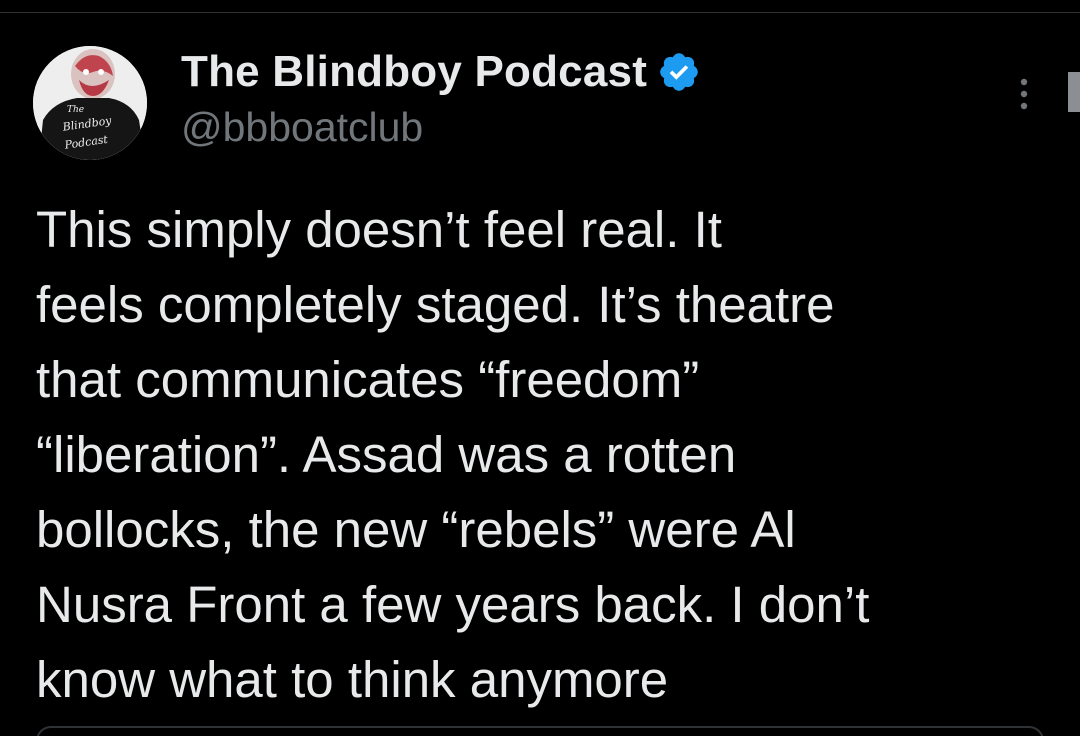 Image resolution: width=1080 pixels, height=736 pixels. I want to click on tweet-text-line: bollocks, the new “rebels” were Al, so click(416, 529).